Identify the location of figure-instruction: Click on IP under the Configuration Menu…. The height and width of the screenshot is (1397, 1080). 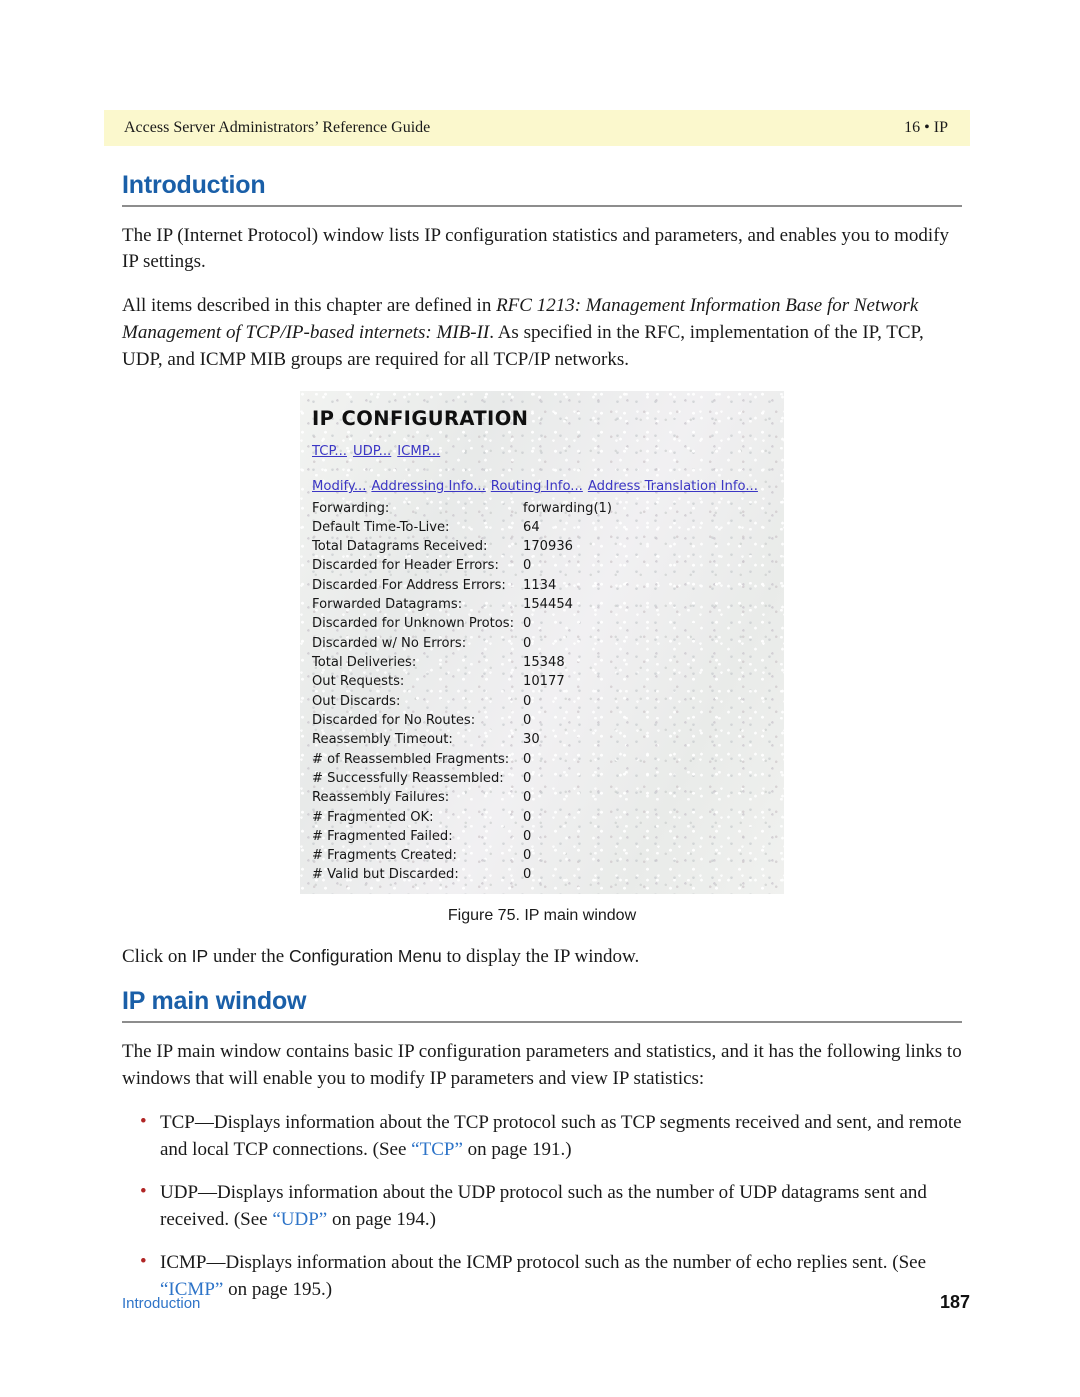
(542, 957).